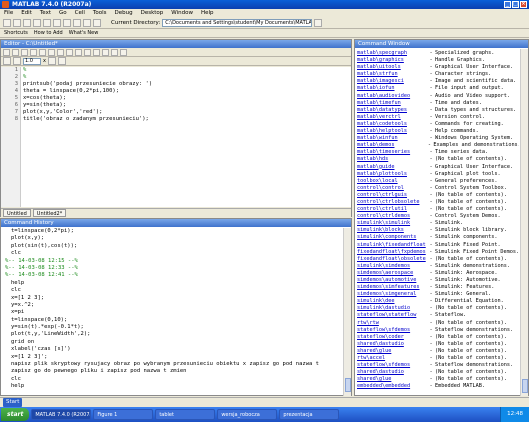 This screenshot has width=529, height=422. Describe the element at coordinates (392, 315) in the screenshot. I see `toolbox-link: stateflow\stateflow` at that location.